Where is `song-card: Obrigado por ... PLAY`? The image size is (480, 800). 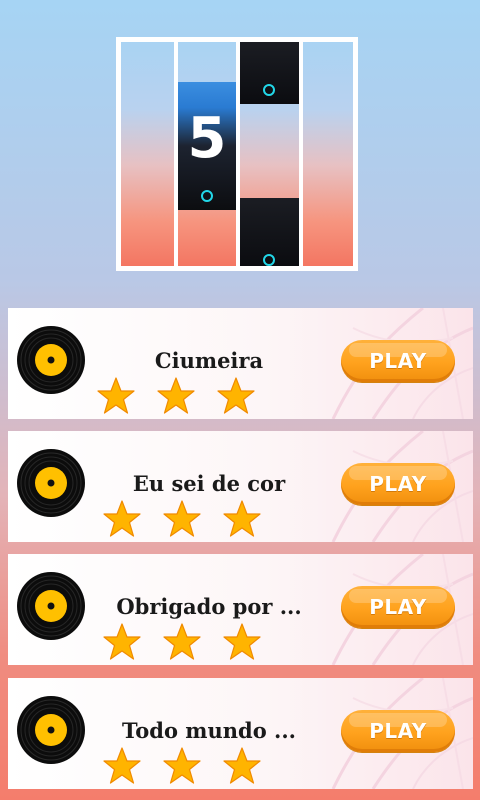 song-card: Obrigado por ... PLAY is located at coordinates (240, 609).